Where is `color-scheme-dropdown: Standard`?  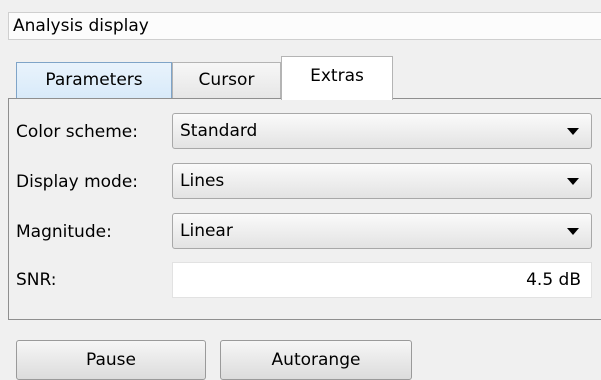 color-scheme-dropdown: Standard is located at coordinates (382, 131).